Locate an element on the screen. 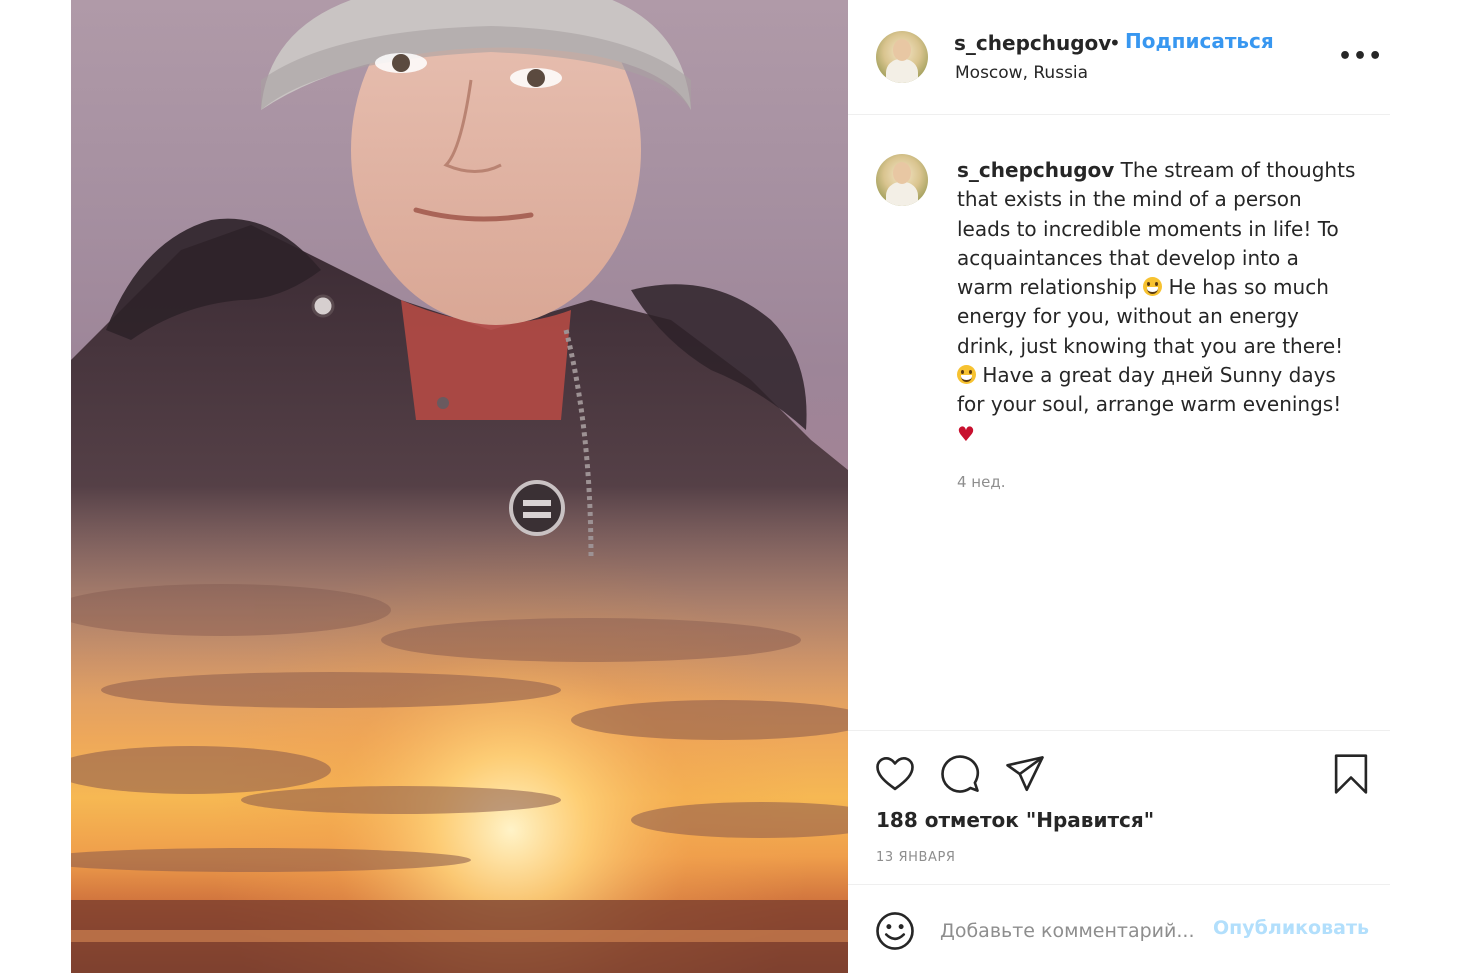  caption-username: s_chepchugov is located at coordinates (1035, 170).